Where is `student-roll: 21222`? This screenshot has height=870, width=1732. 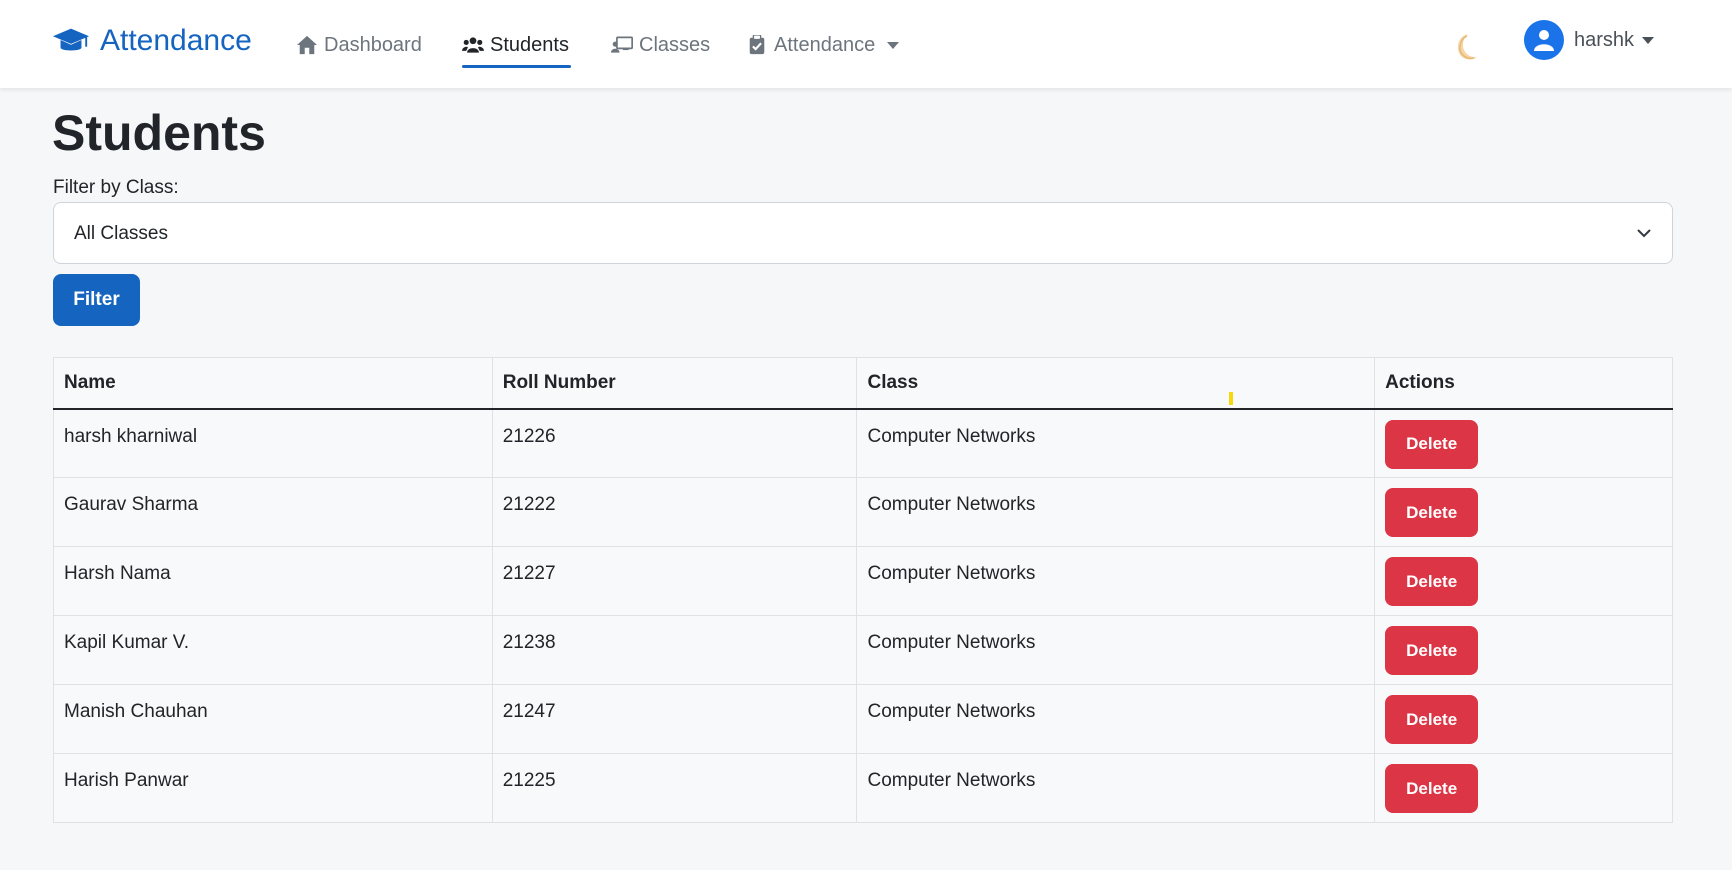
student-roll: 21222 is located at coordinates (674, 512).